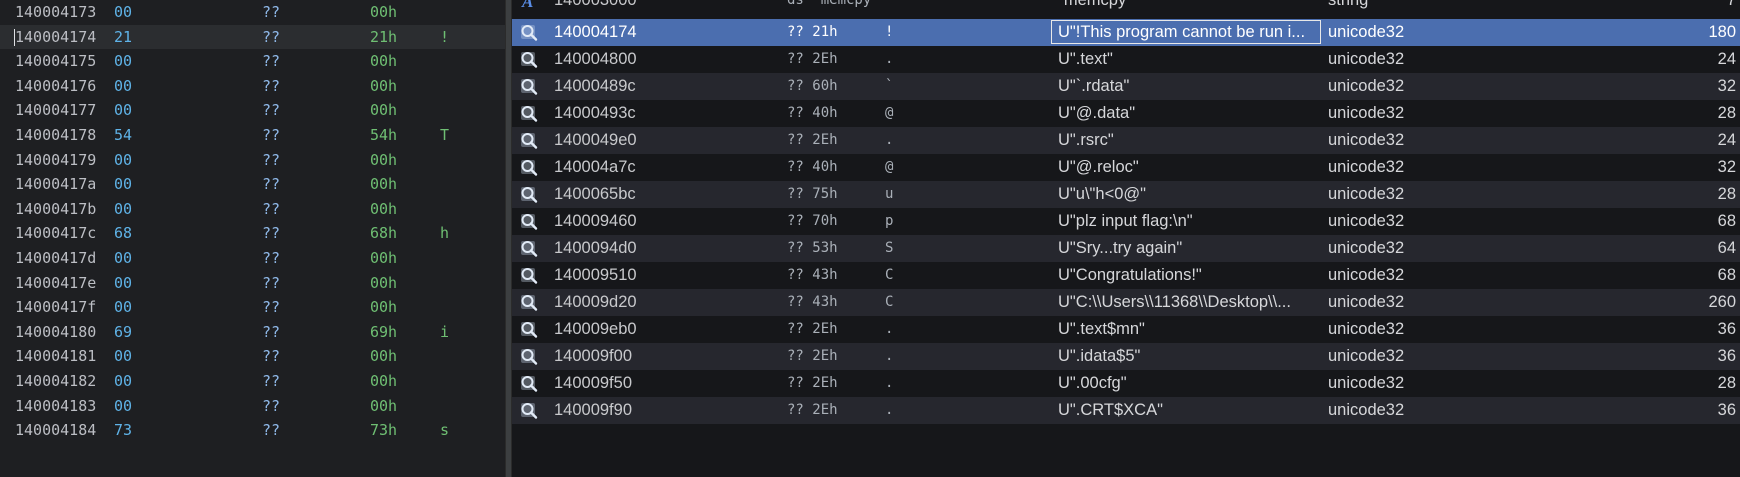 This screenshot has width=1740, height=477. I want to click on listing-row: 140004182 00?? 00h, so click(252, 381).